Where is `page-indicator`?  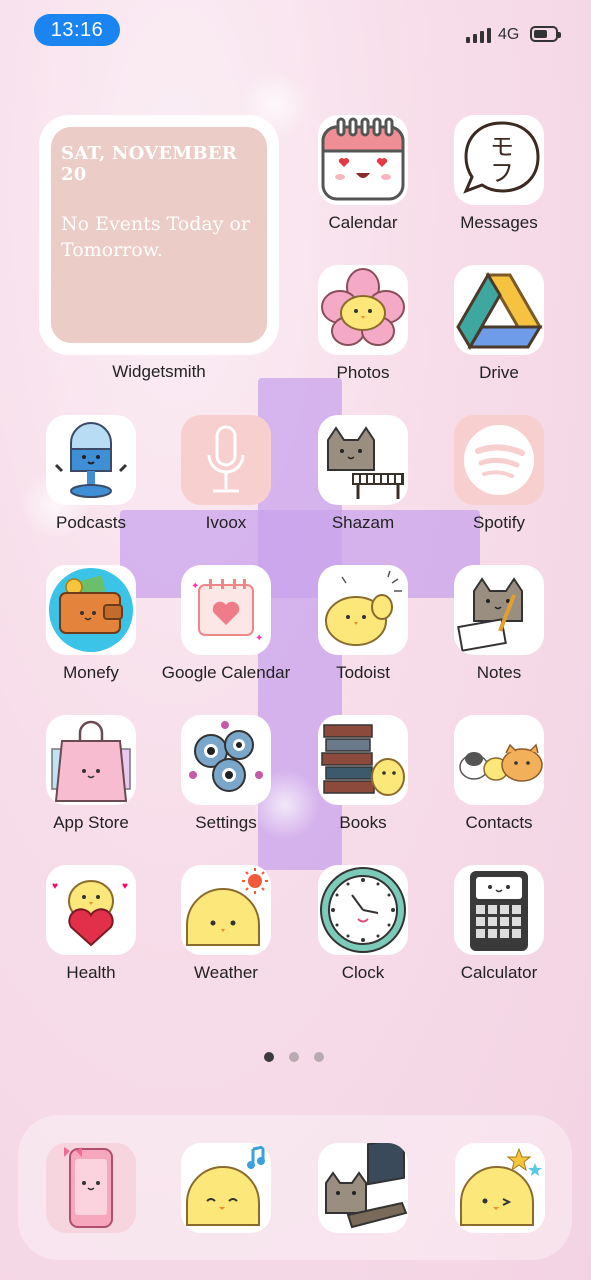
page-indicator is located at coordinates (294, 1057).